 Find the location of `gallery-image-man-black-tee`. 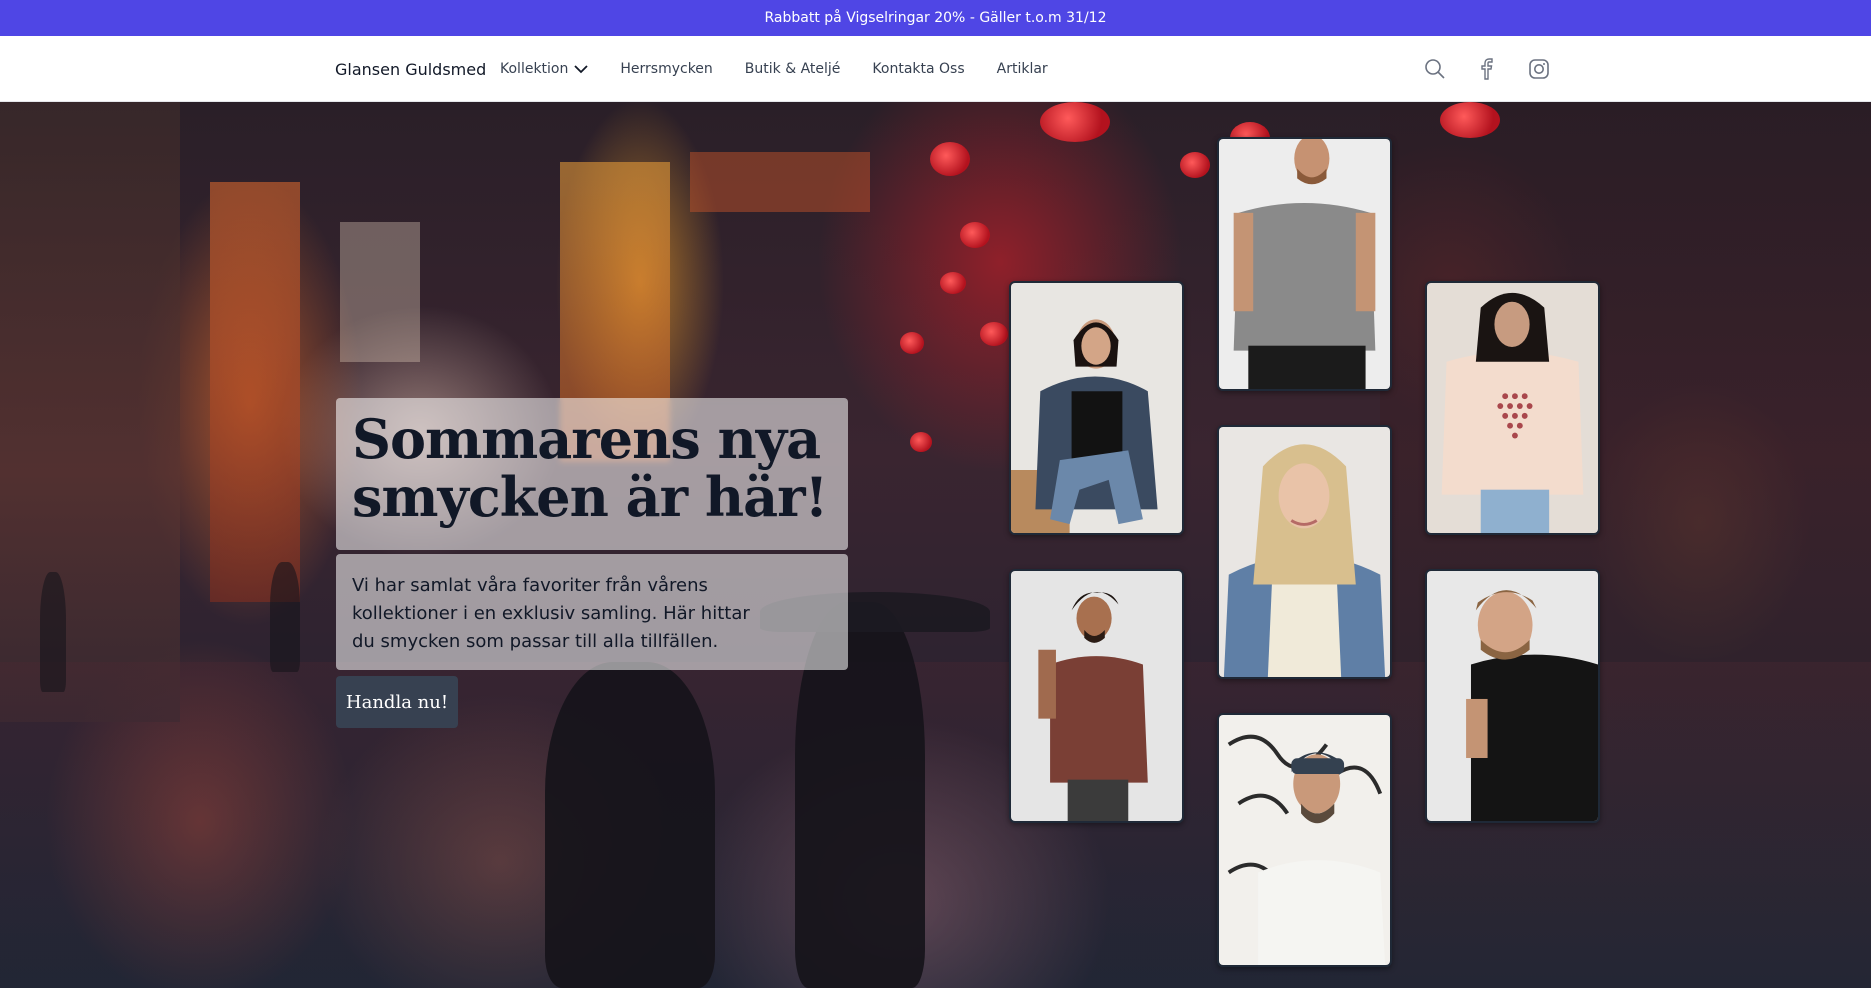

gallery-image-man-black-tee is located at coordinates (1512, 696).